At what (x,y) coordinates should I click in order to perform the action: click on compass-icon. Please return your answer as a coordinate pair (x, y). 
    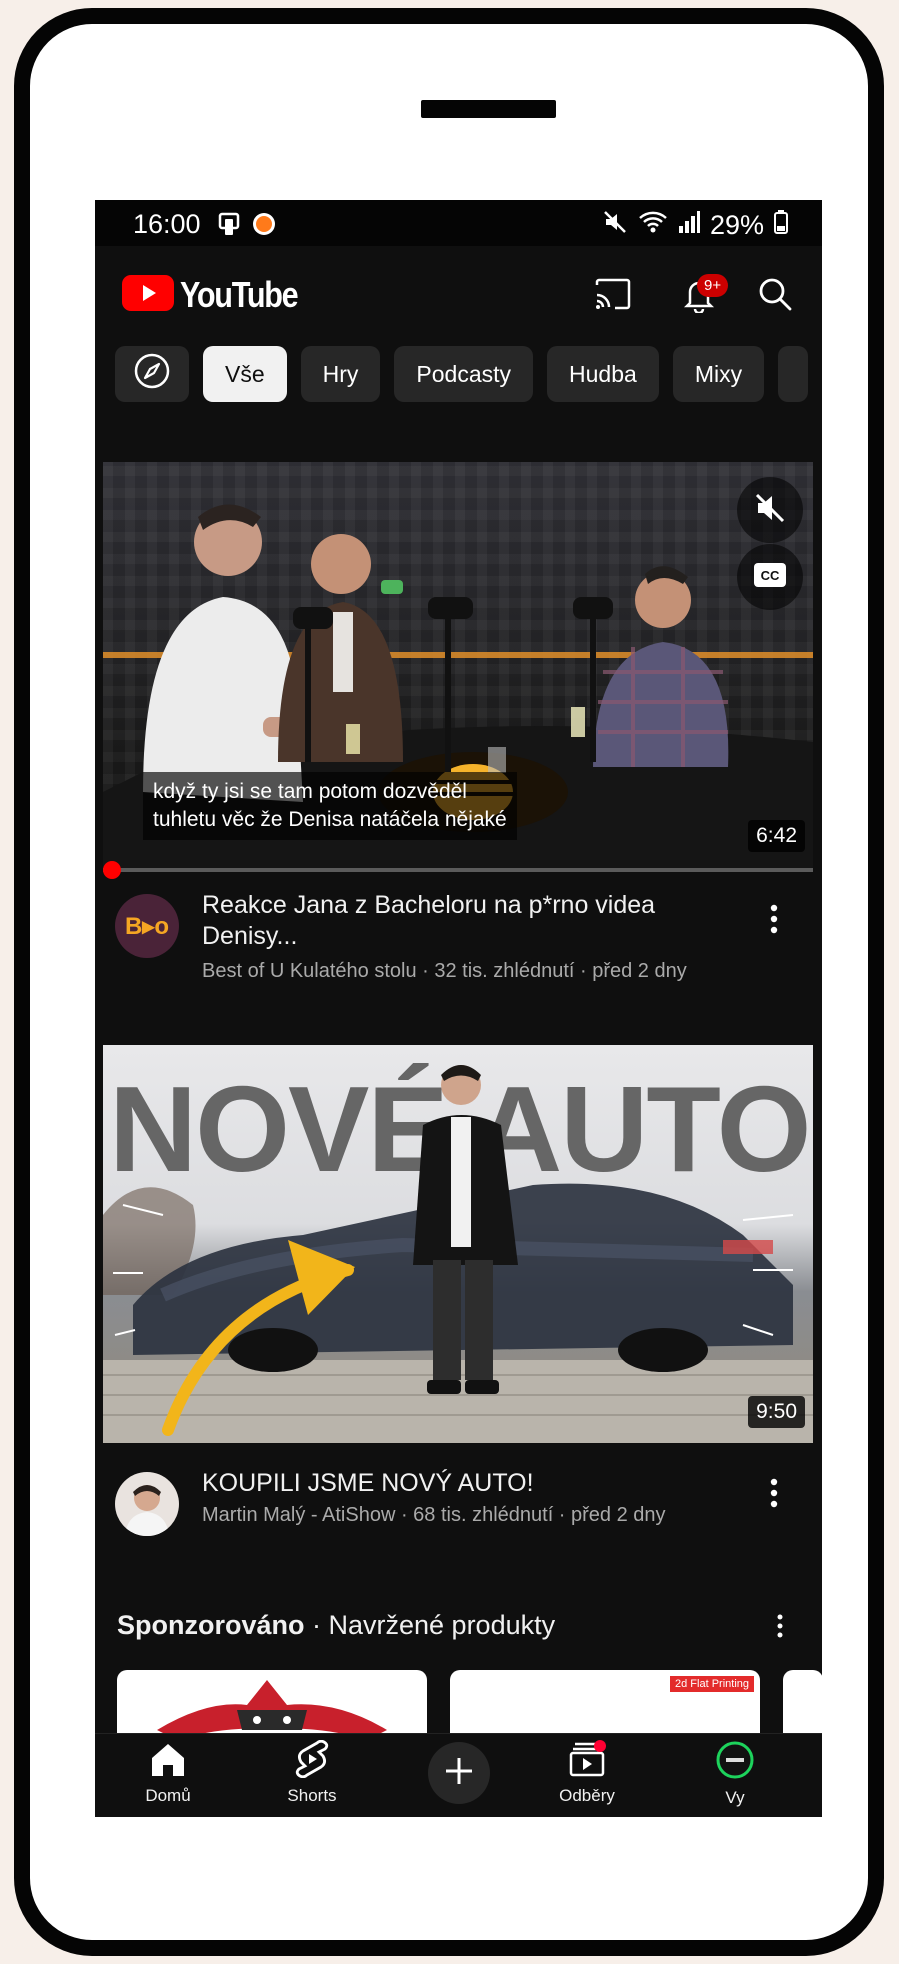
    Looking at the image, I should click on (152, 374).